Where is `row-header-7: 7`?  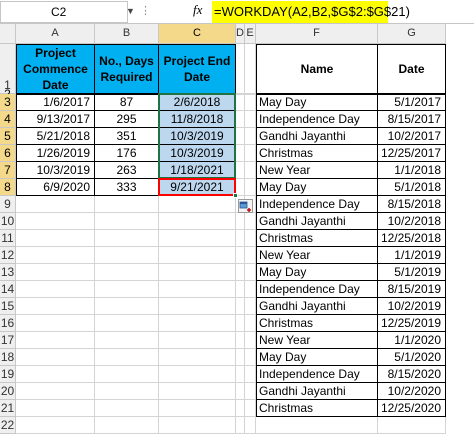
row-header-7: 7 is located at coordinates (8, 170).